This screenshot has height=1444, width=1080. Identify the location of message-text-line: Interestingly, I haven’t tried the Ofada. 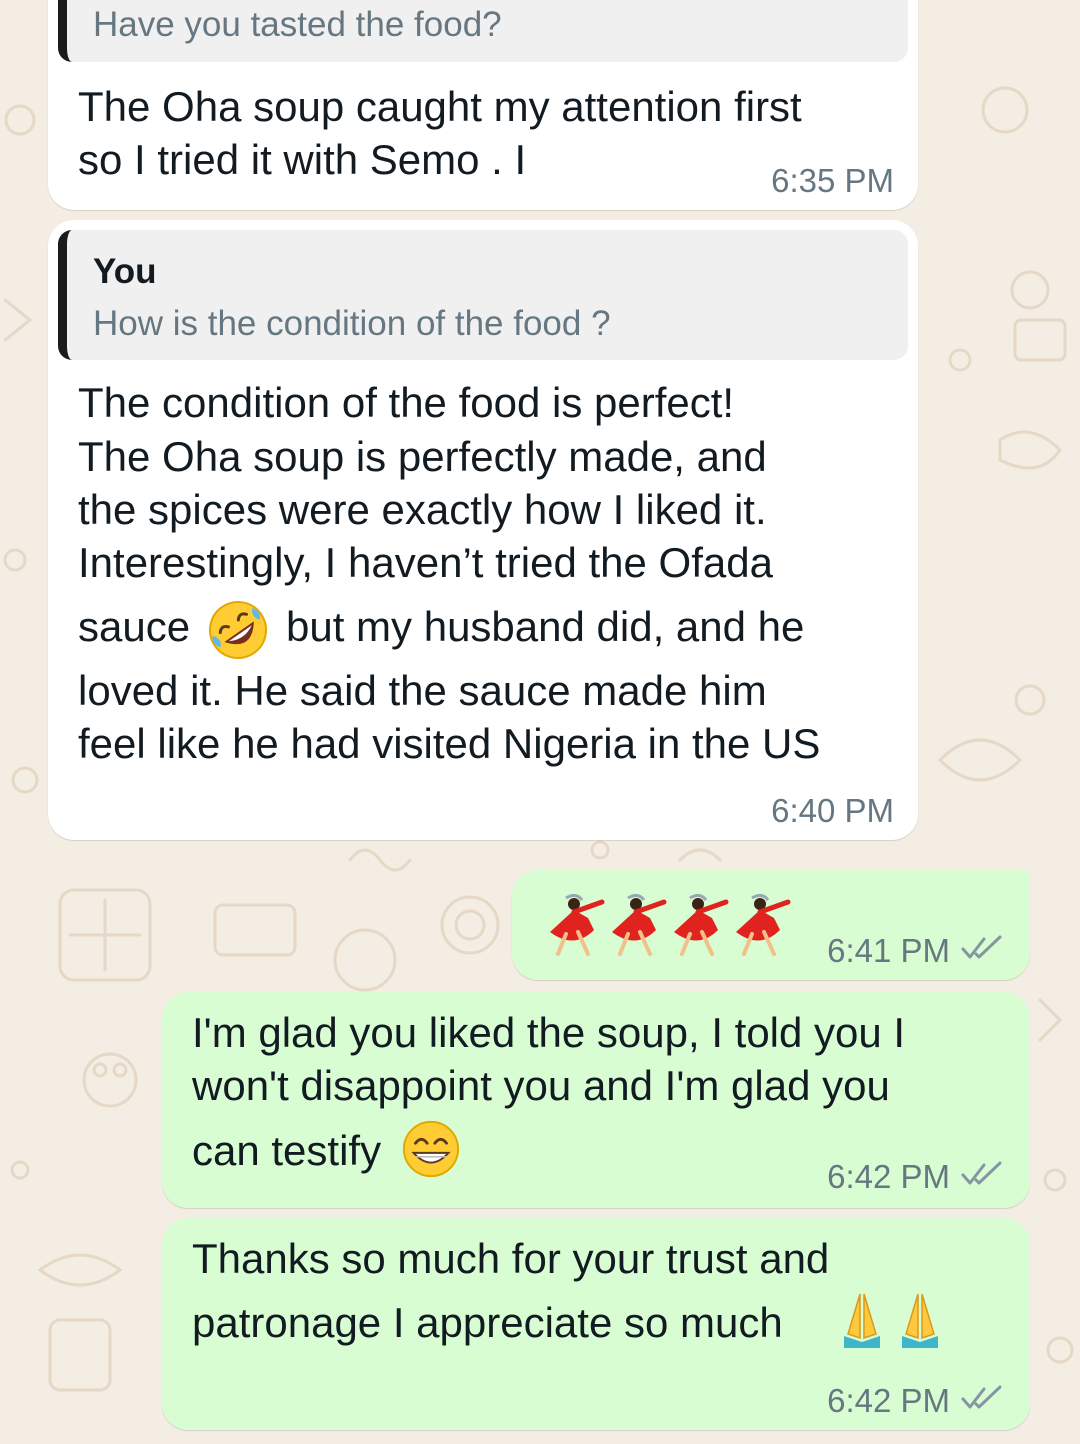
(425, 562).